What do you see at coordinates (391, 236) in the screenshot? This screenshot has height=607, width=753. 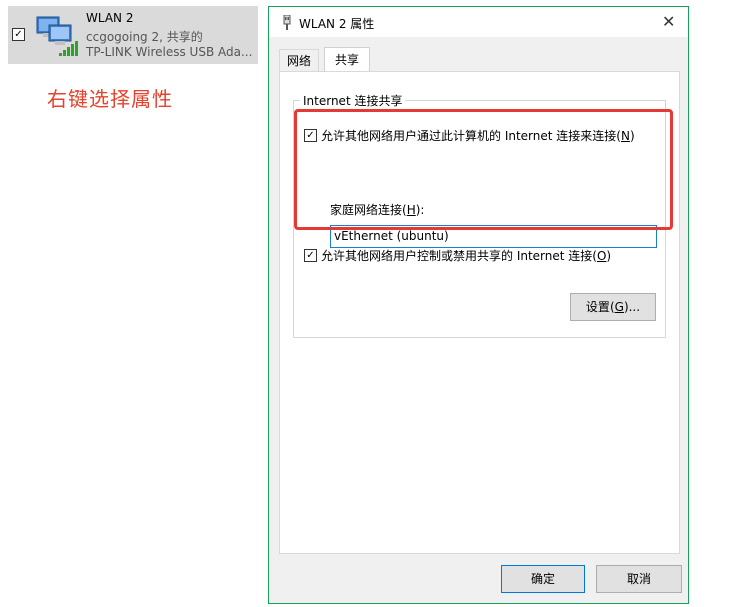 I see `home-connection-value: vEthernet (ubuntu)` at bounding box center [391, 236].